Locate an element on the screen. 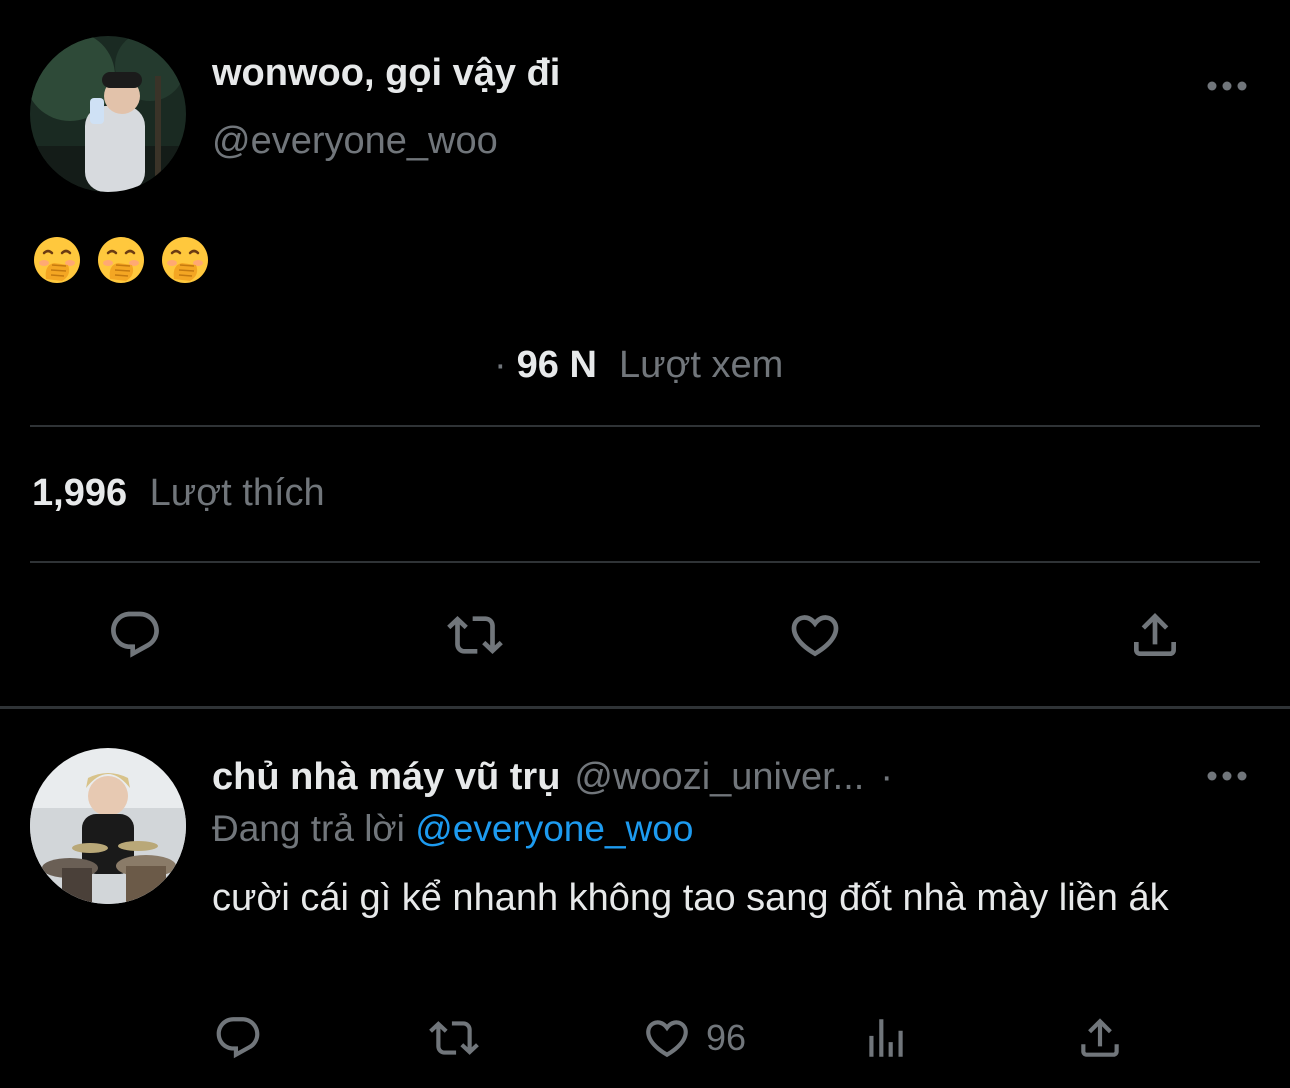 The image size is (1290, 1088). likes-stat: 1,996 Lượt thích is located at coordinates (178, 493).